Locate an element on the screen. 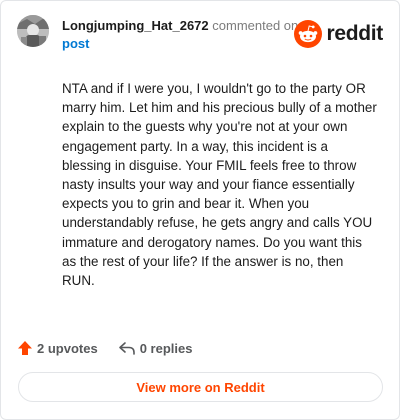  avatar-image is located at coordinates (33, 31).